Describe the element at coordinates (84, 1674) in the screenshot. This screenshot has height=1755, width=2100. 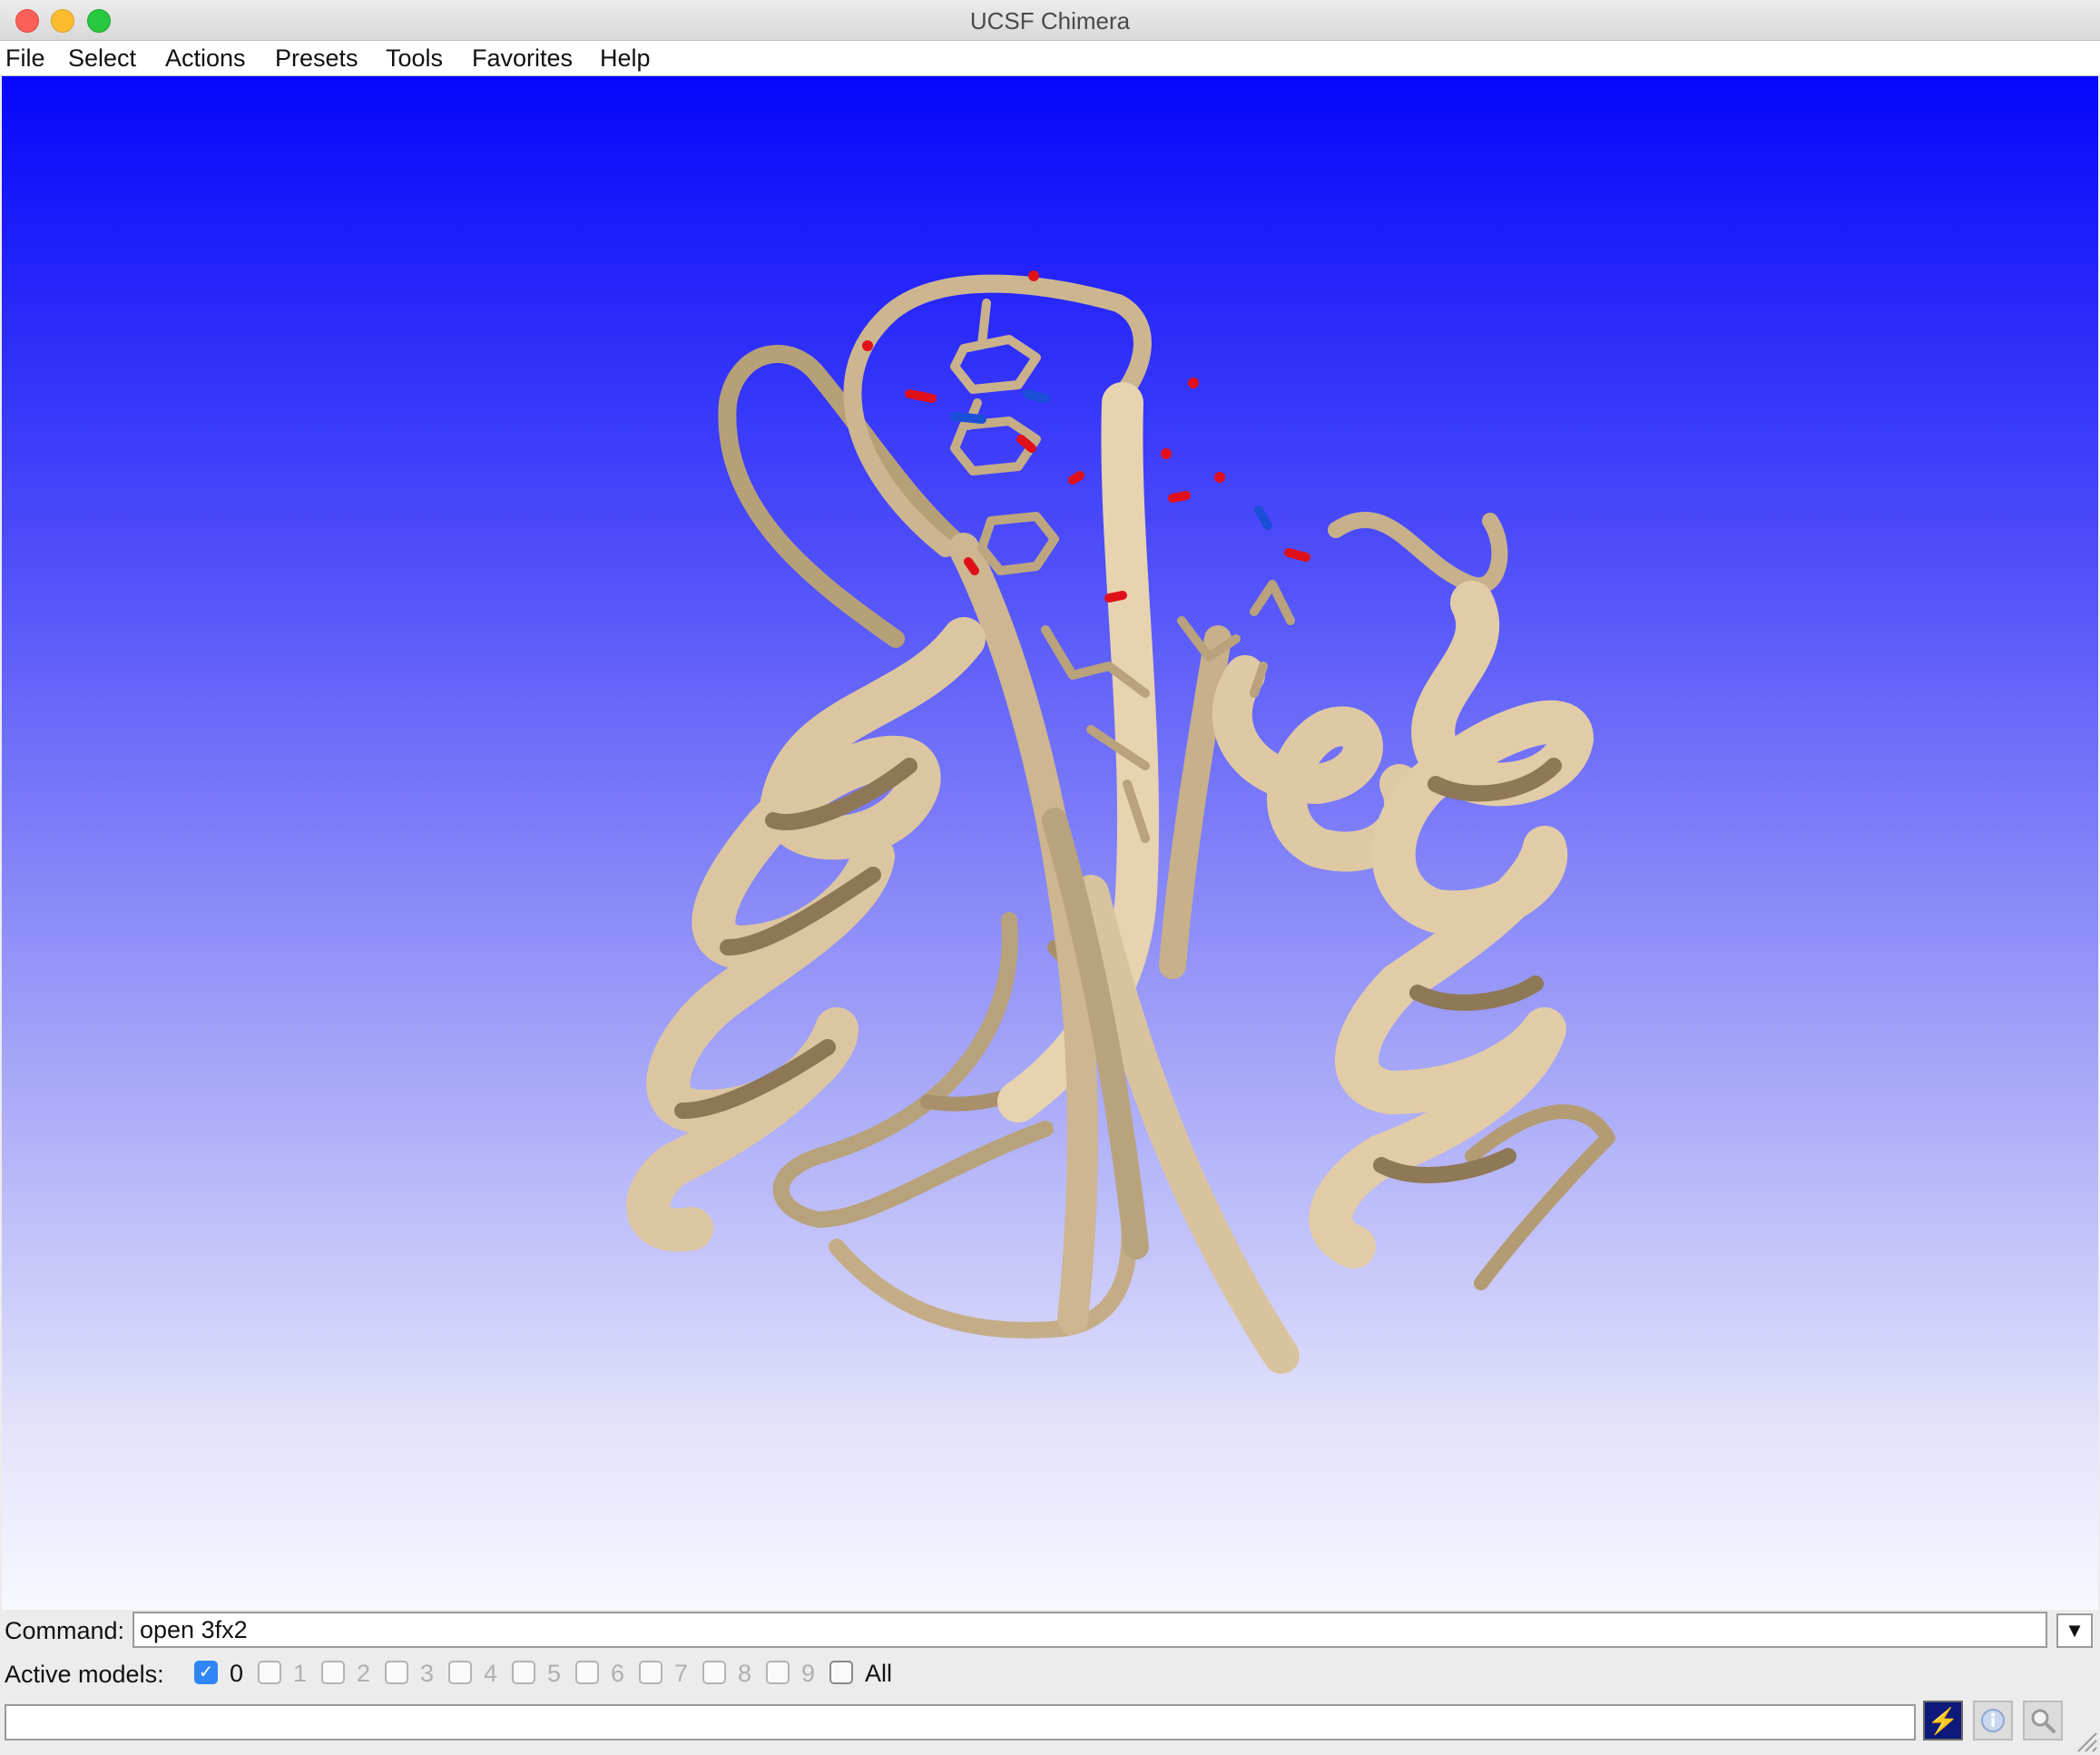
I see `active-models-label: Active models:` at that location.